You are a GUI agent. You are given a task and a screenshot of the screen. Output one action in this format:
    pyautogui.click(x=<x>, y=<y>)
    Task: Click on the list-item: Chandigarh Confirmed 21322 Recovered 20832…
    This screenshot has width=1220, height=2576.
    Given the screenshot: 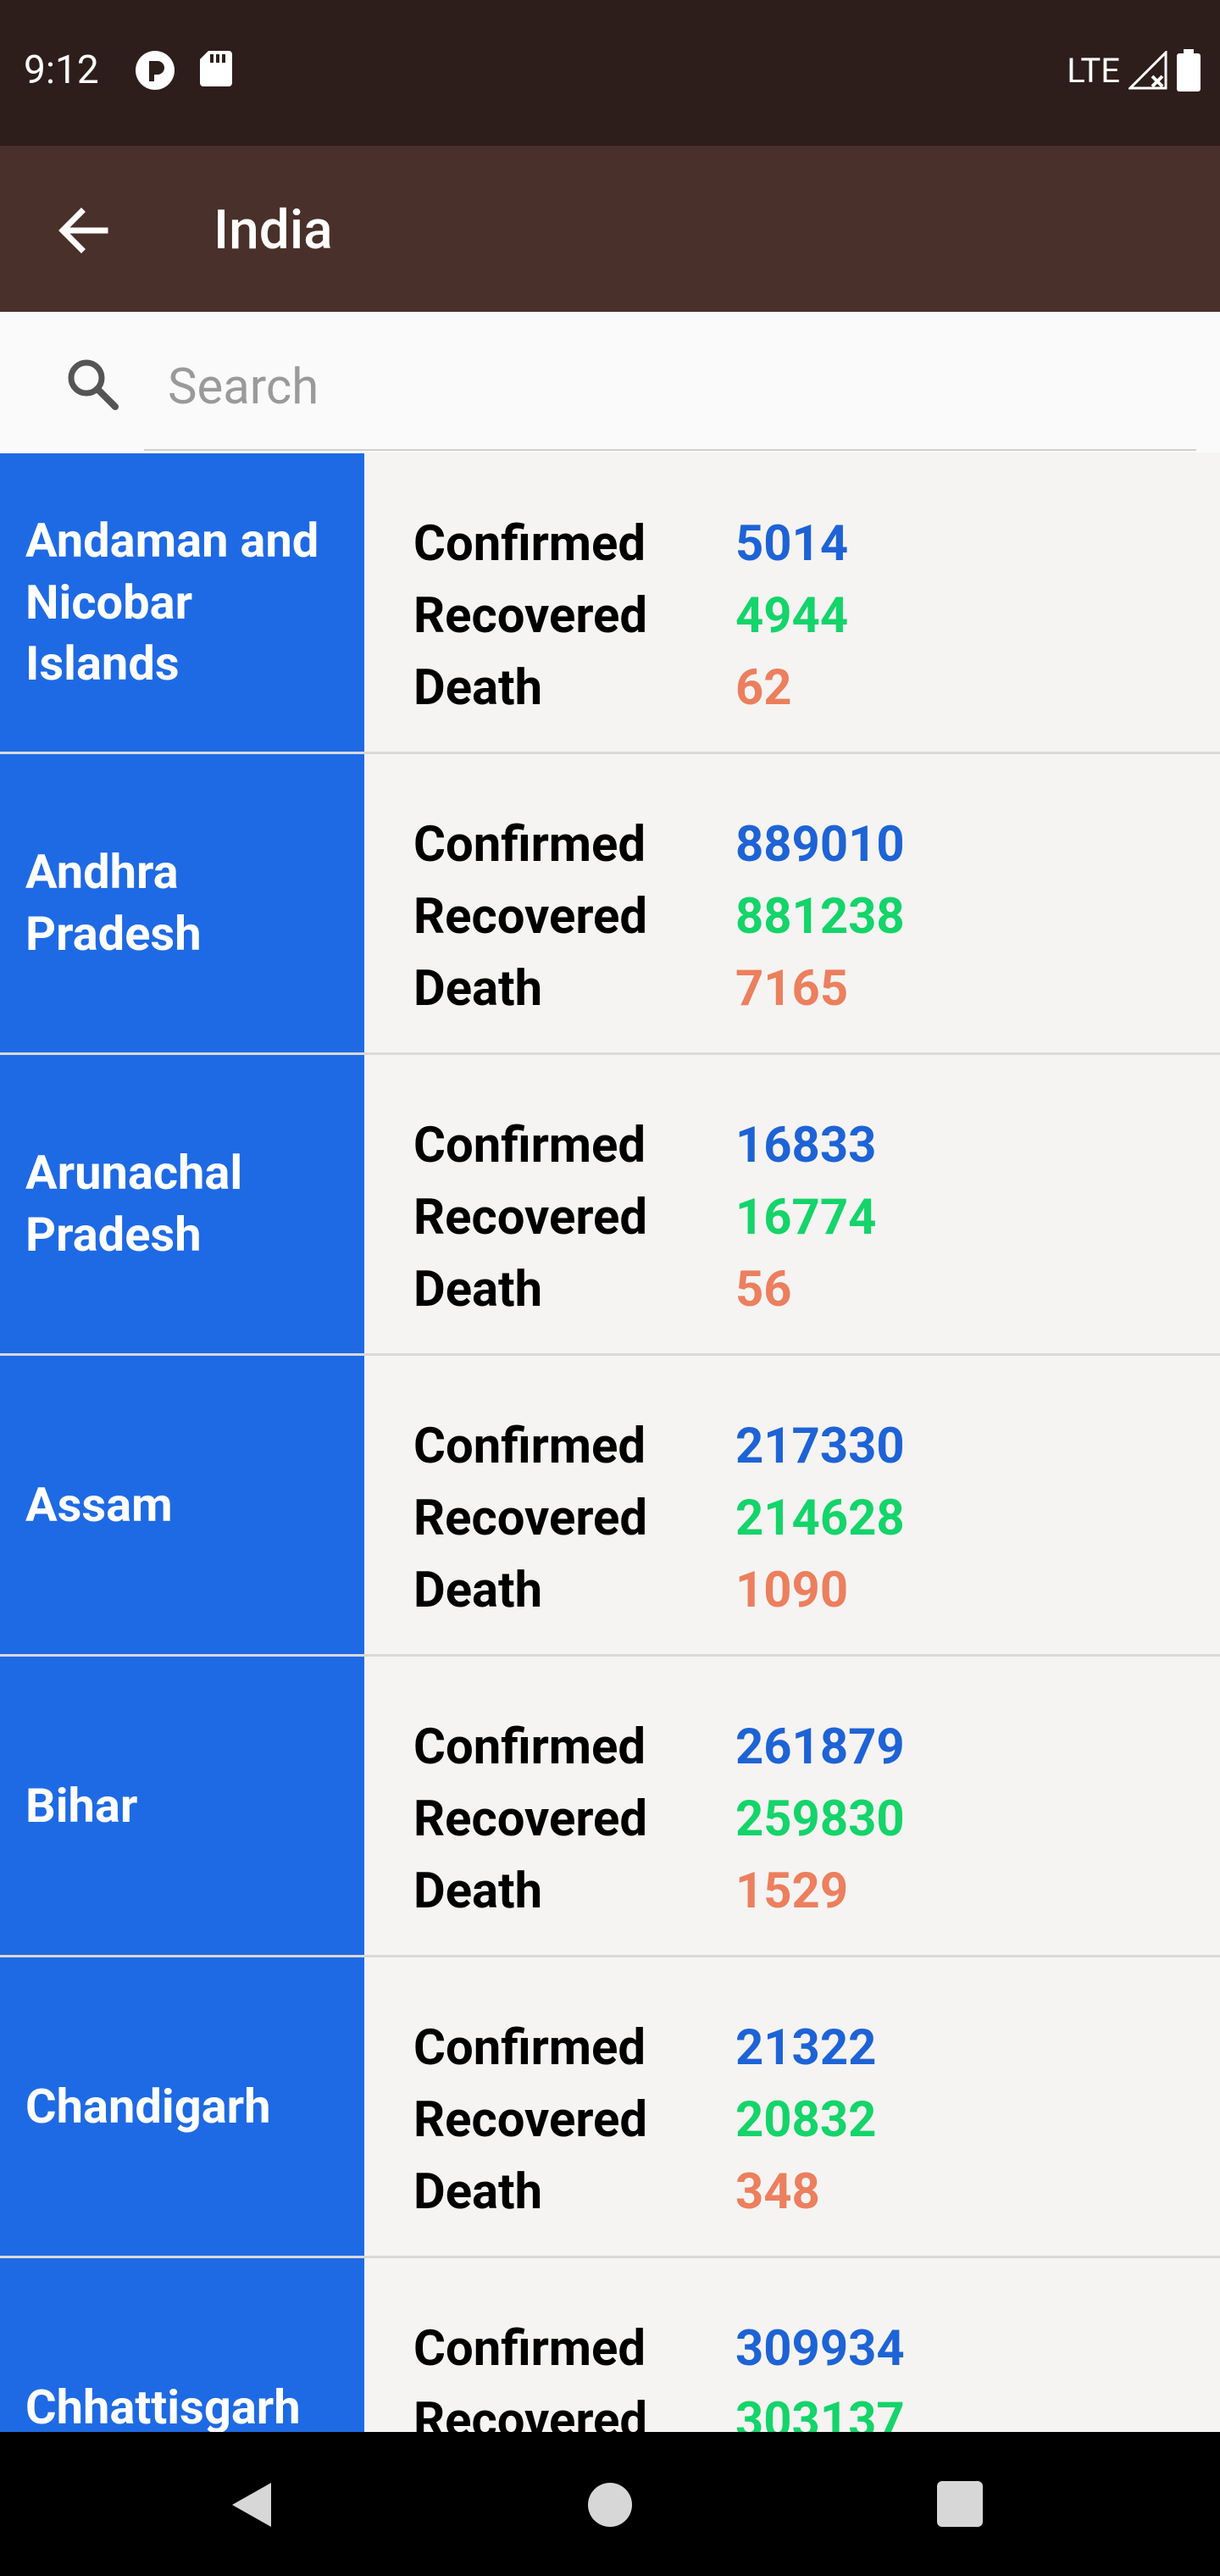 What is the action you would take?
    pyautogui.click(x=610, y=2107)
    